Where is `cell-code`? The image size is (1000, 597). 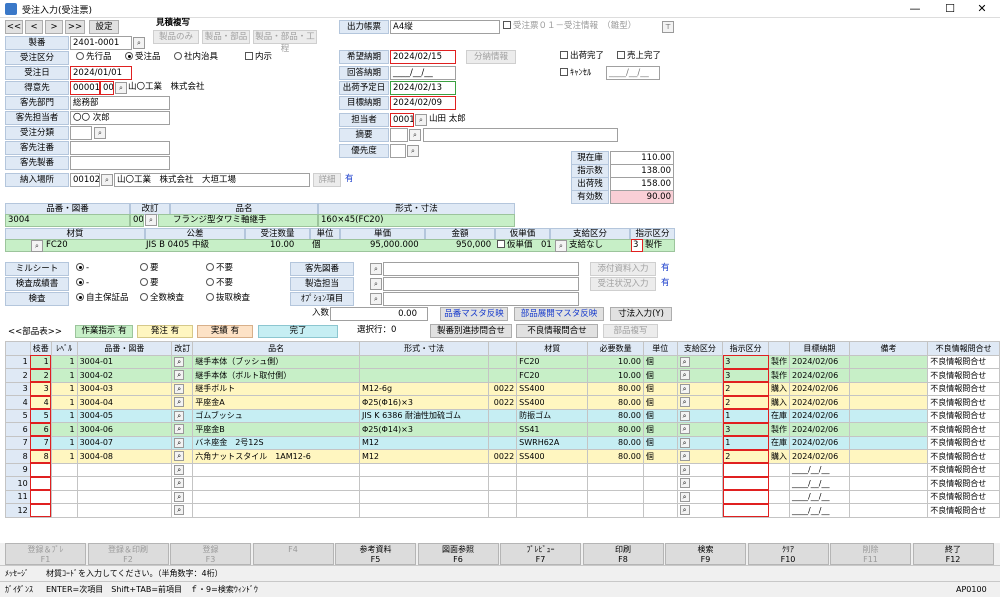 cell-code is located at coordinates (503, 415).